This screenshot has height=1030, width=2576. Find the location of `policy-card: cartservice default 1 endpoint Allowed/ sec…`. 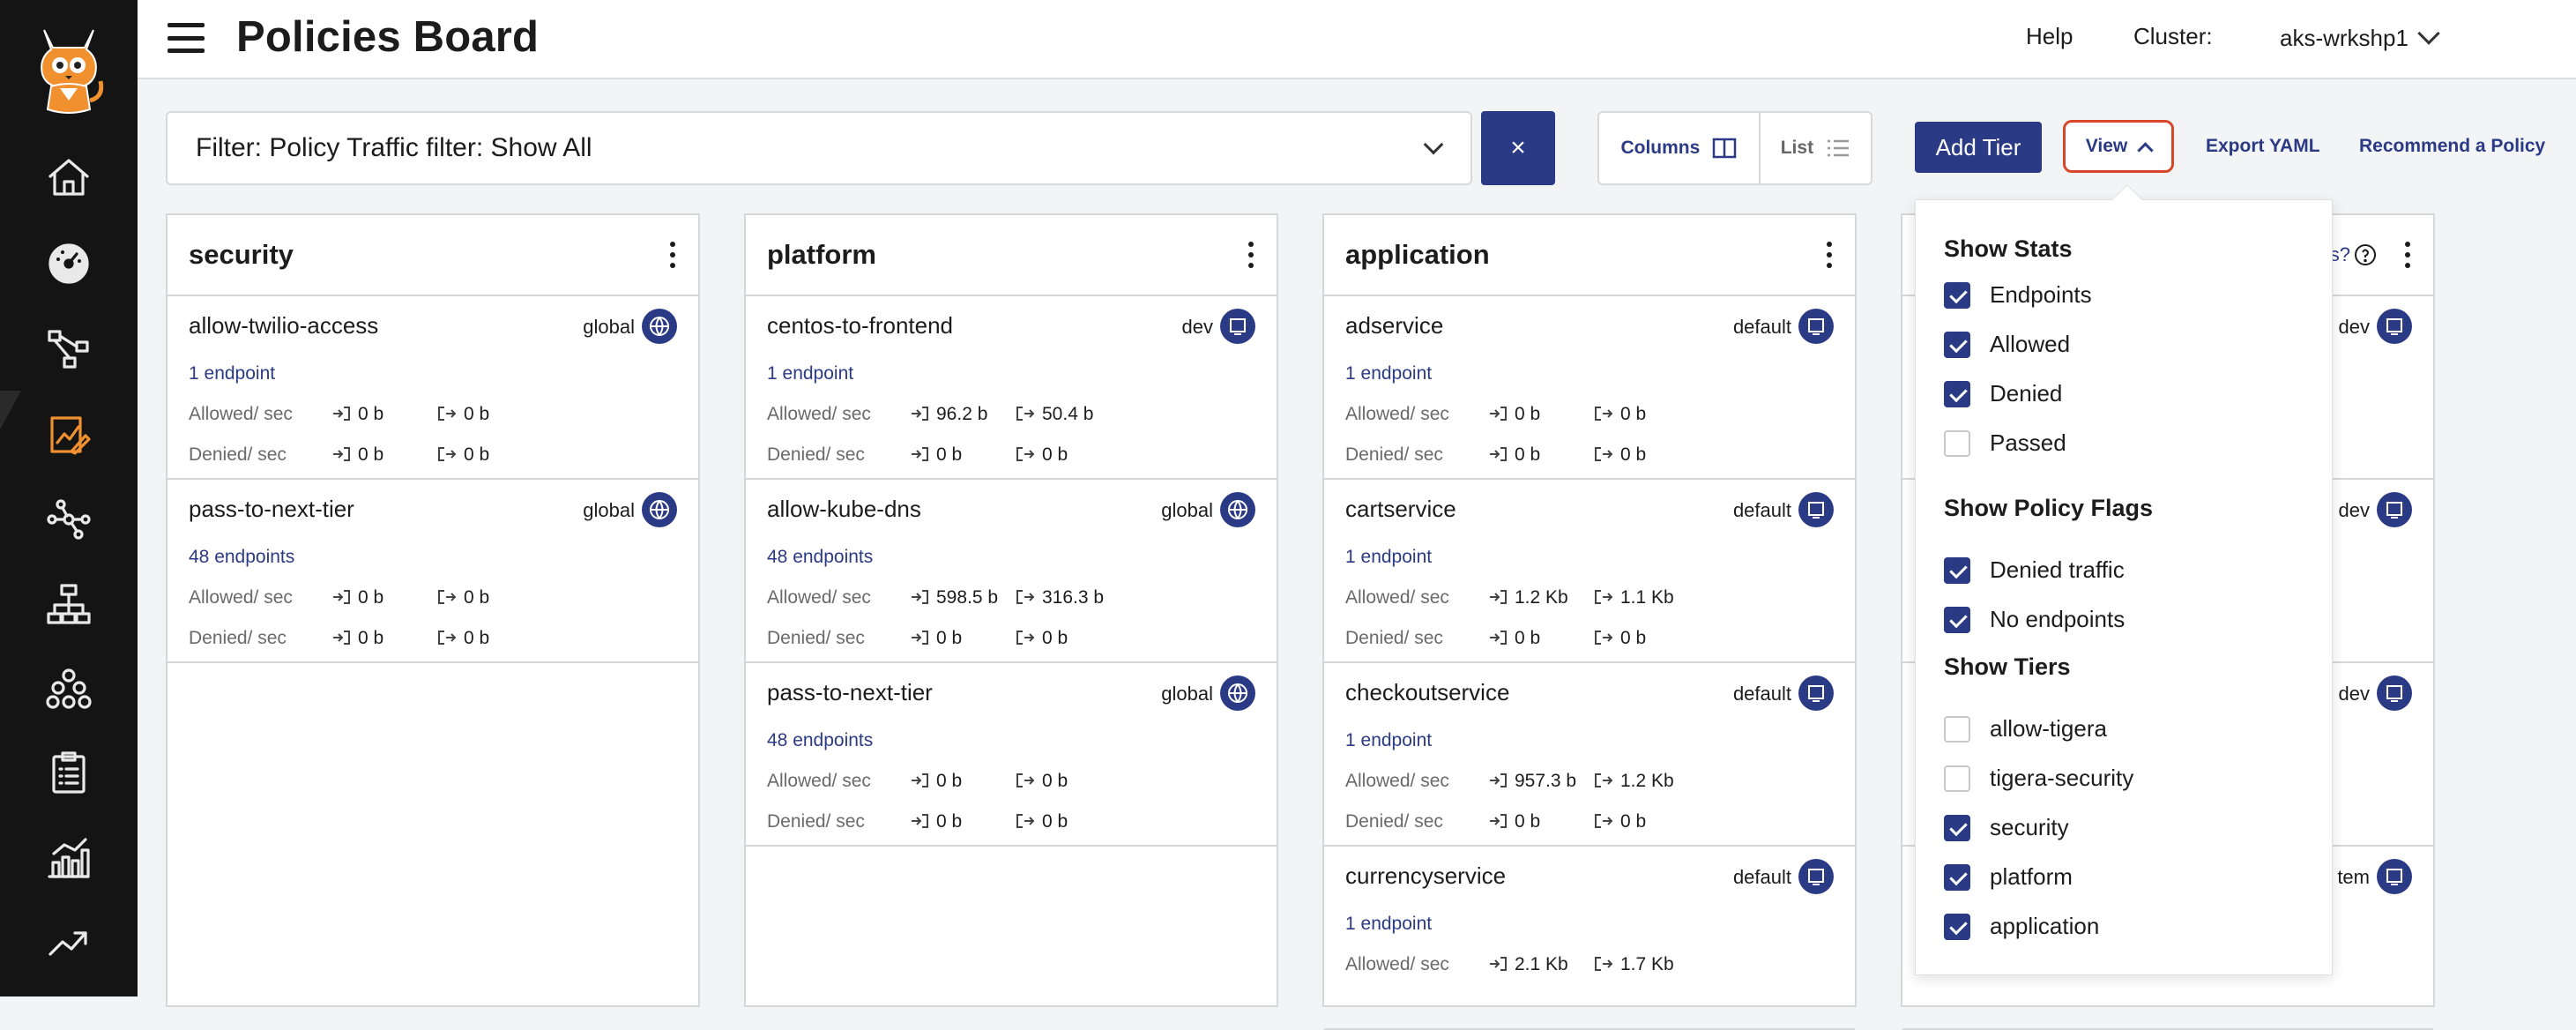

policy-card: cartservice default 1 endpoint Allowed/ sec… is located at coordinates (1590, 571).